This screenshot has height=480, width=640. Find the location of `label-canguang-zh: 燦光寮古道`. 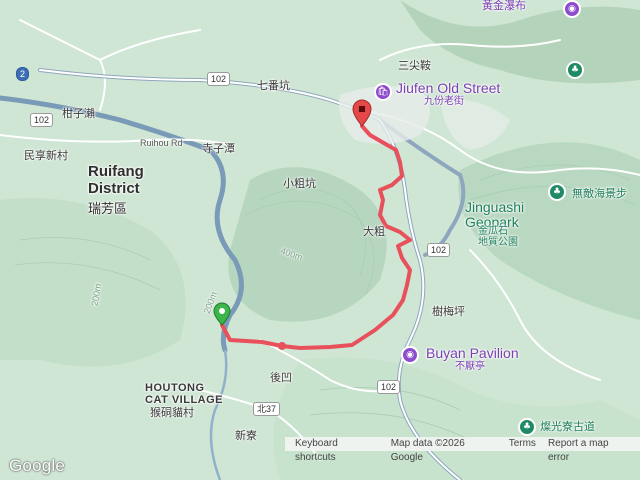

label-canguang-zh: 燦光寮古道 is located at coordinates (567, 426).